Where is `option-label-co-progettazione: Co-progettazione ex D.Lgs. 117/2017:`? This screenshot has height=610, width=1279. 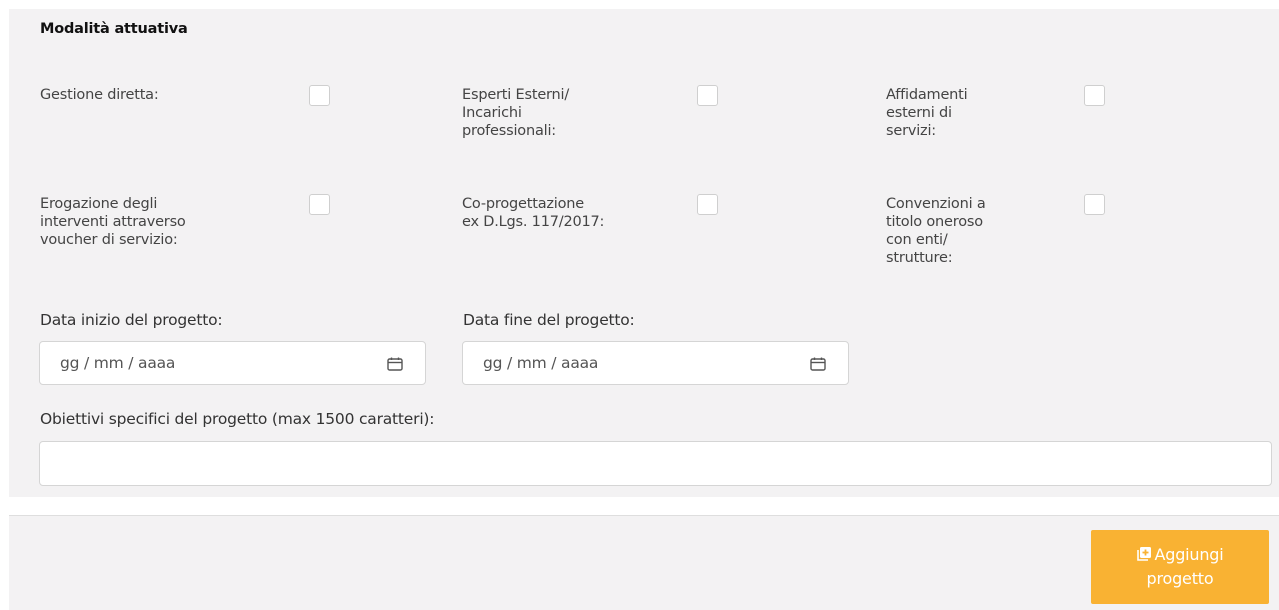 option-label-co-progettazione: Co-progettazione ex D.Lgs. 117/2017: is located at coordinates (533, 213).